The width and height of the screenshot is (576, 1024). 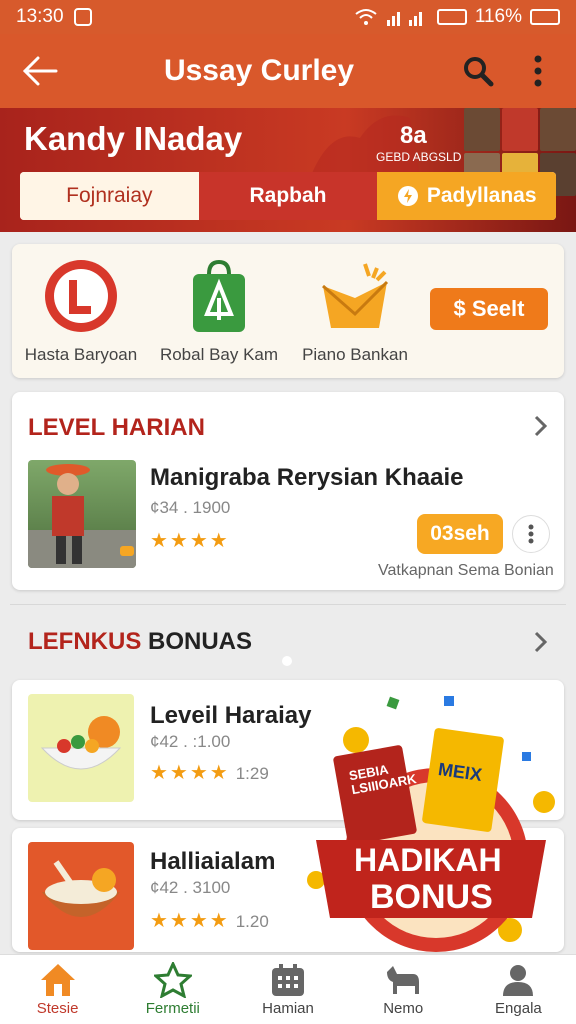 What do you see at coordinates (518, 1008) in the screenshot?
I see `nav-label: Engala` at bounding box center [518, 1008].